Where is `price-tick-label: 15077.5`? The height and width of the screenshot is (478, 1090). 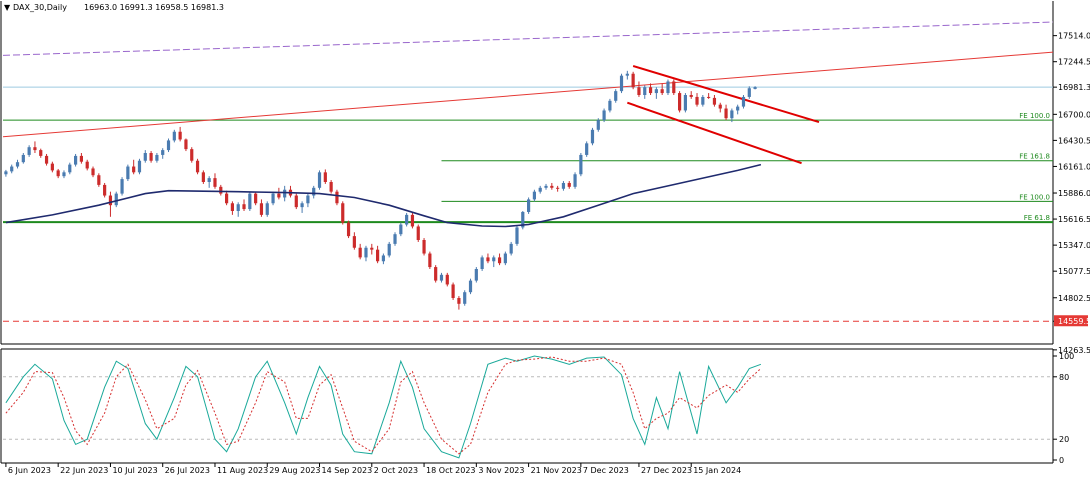 price-tick-label: 15077.5 is located at coordinates (1074, 271).